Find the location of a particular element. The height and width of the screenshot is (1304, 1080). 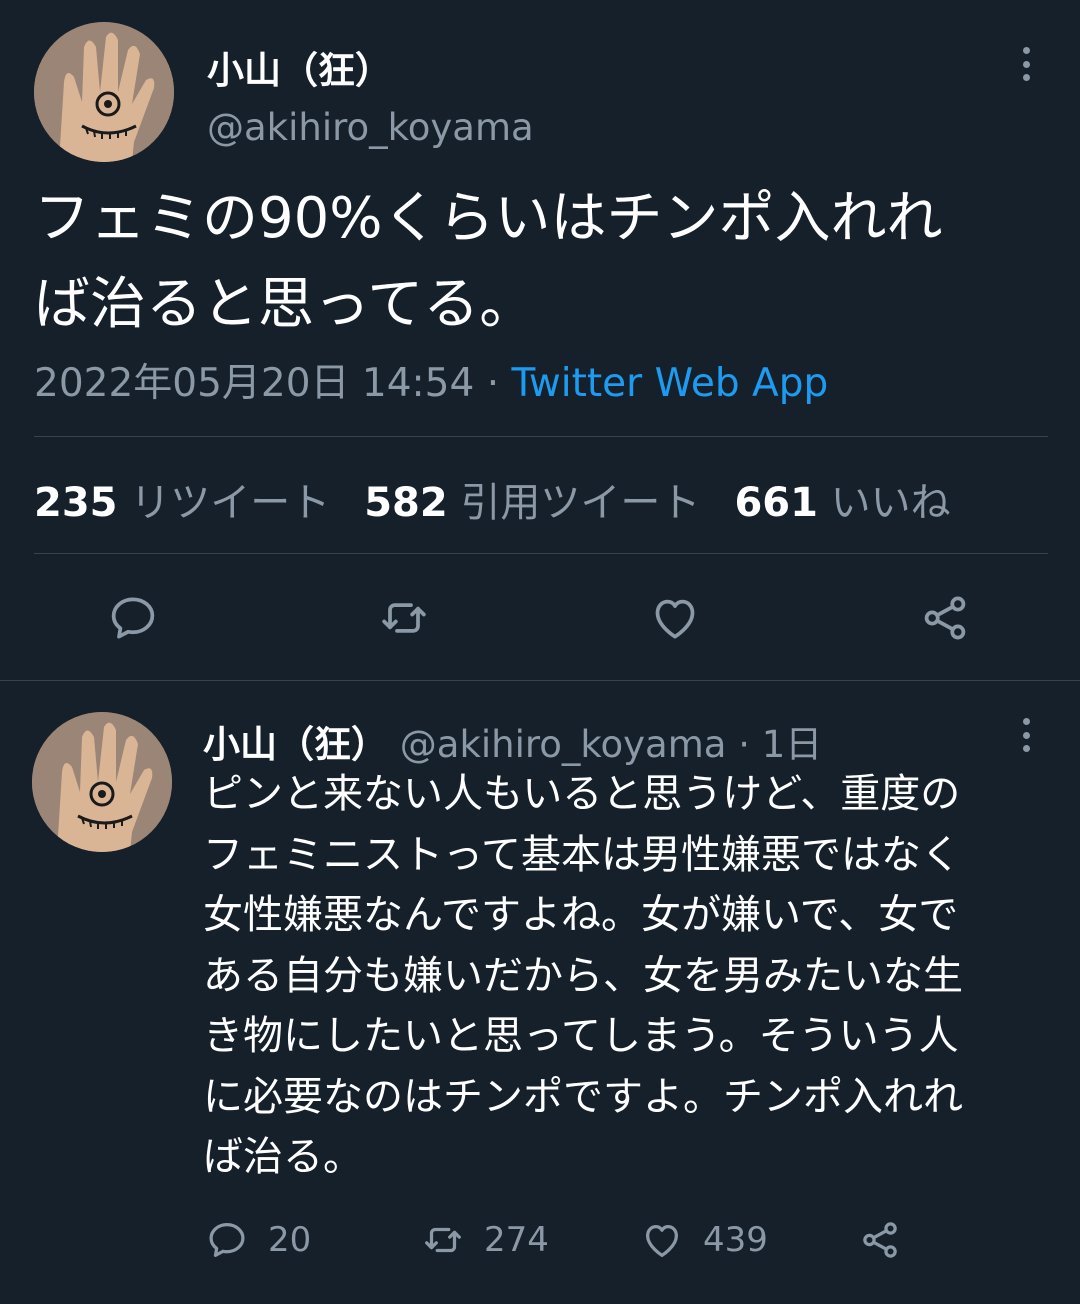

time-ago: · 1日 is located at coordinates (780, 744).